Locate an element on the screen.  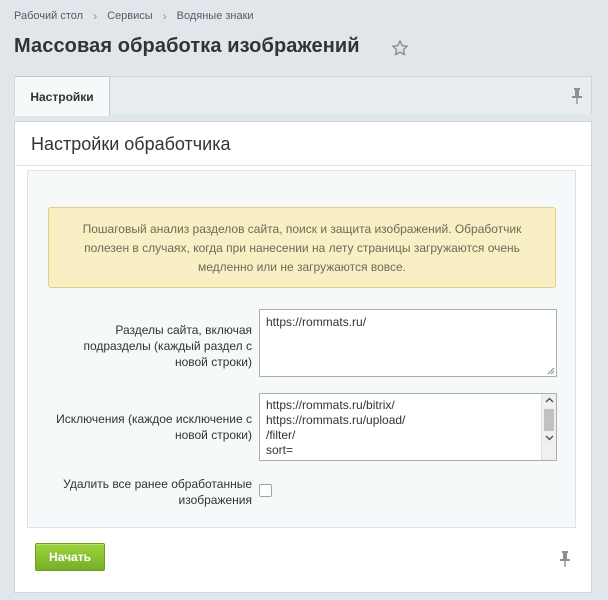
star-icon is located at coordinates (400, 48).